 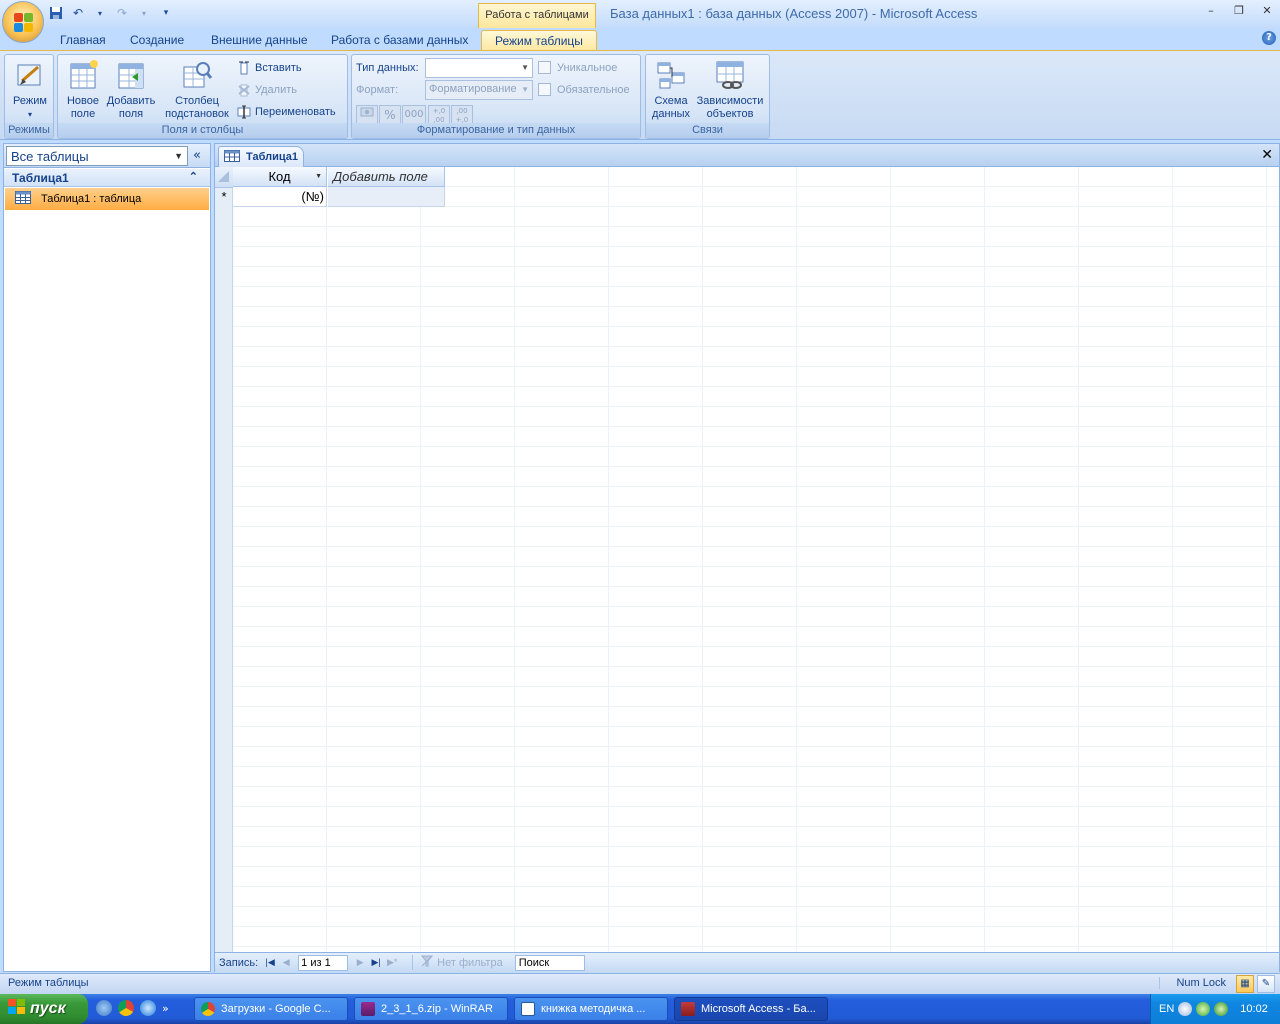 I want to click on previous-record-icon: ◀, so click(x=286, y=963).